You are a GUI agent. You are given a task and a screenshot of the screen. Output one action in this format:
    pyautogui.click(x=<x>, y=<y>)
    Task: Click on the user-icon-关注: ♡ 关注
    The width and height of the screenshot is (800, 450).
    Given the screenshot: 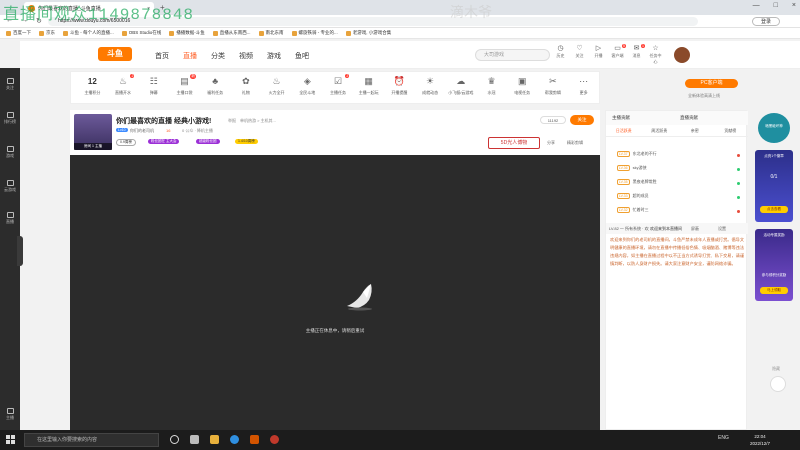 What is the action you would take?
    pyautogui.click(x=579, y=55)
    